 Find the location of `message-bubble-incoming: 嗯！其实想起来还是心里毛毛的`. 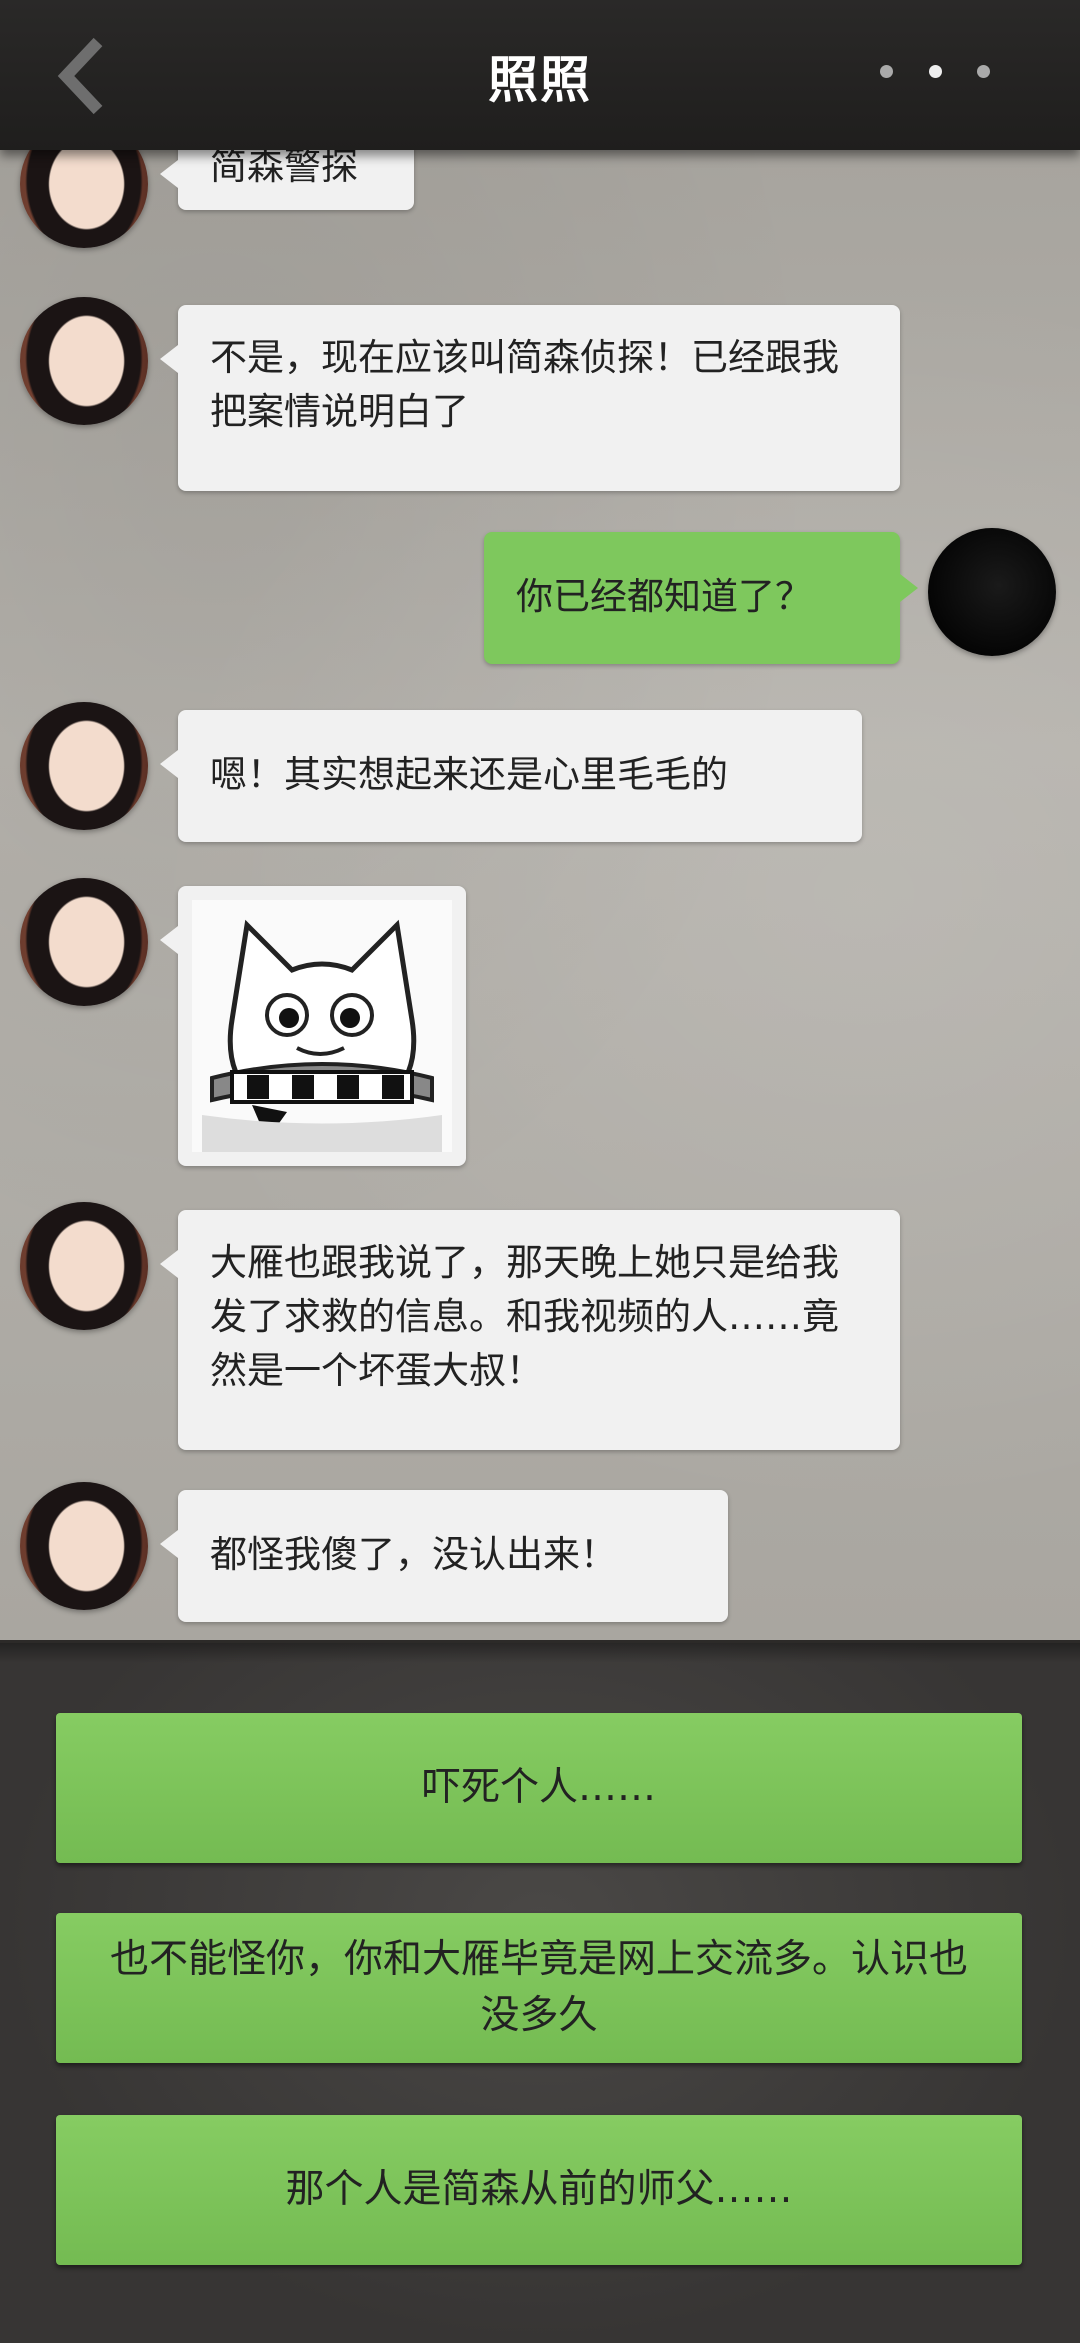

message-bubble-incoming: 嗯！其实想起来还是心里毛毛的 is located at coordinates (511, 776).